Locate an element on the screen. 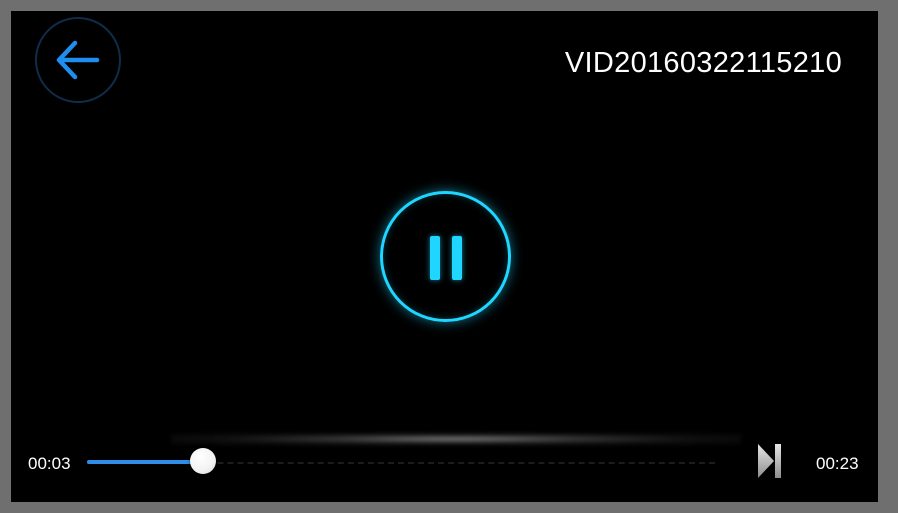 Image resolution: width=898 pixels, height=513 pixels. skip-next-icon is located at coordinates (769, 461).